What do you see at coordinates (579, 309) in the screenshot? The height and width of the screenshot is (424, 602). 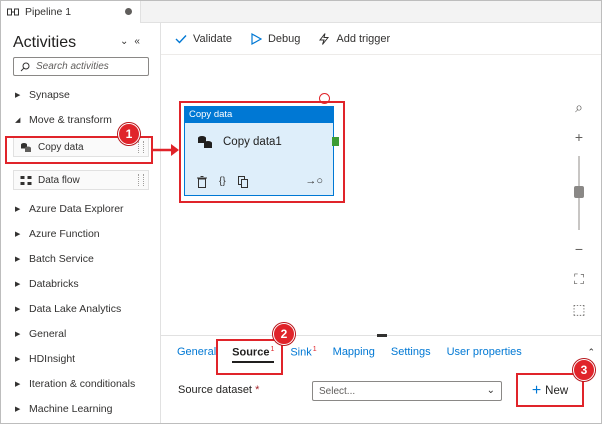 I see `auto-align-icon: ⬚` at bounding box center [579, 309].